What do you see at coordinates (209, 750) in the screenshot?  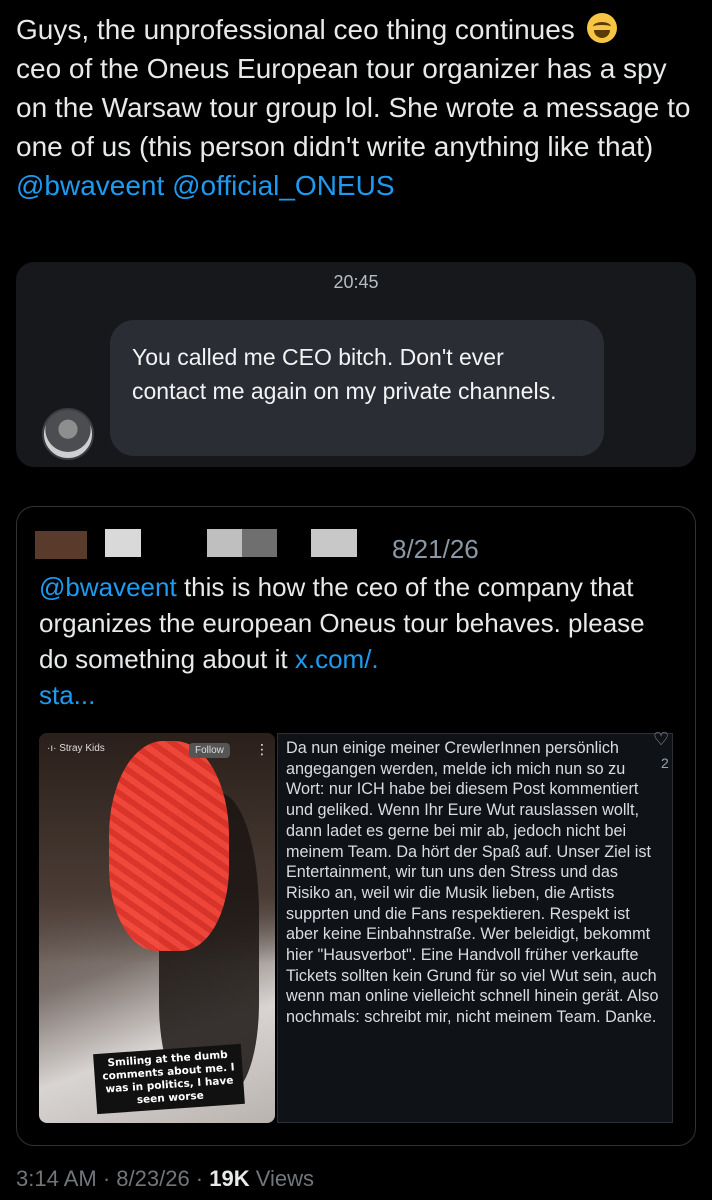 I see `story-follow-button: Follow` at bounding box center [209, 750].